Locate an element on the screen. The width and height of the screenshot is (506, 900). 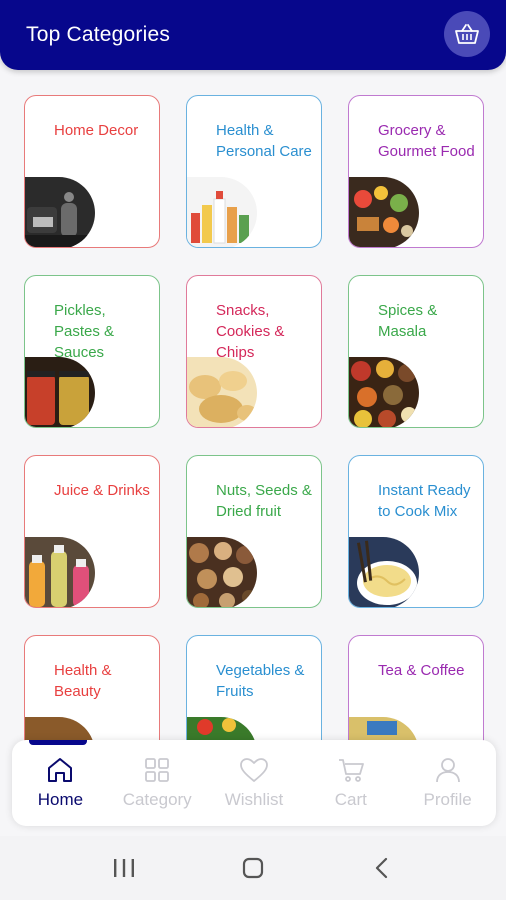
basket-icon is located at coordinates (467, 34).